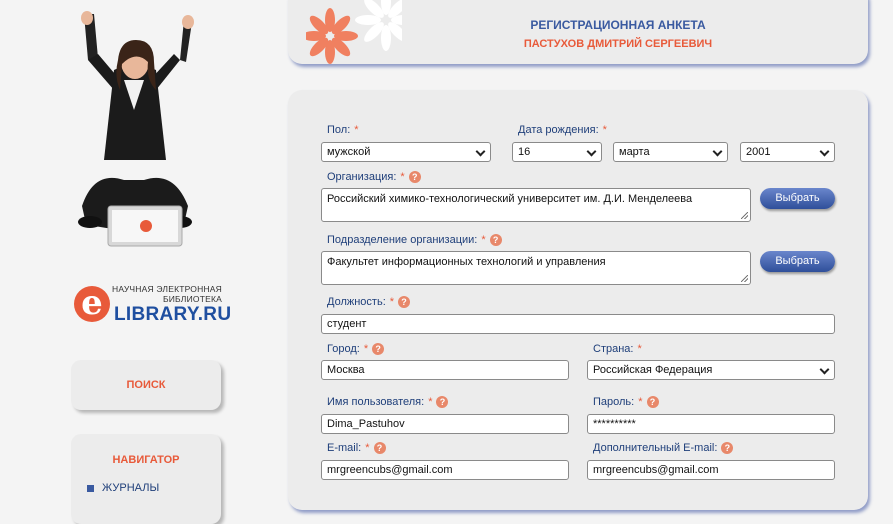 The image size is (893, 524). I want to click on username-input: Dima_Pastuhov, so click(445, 424).